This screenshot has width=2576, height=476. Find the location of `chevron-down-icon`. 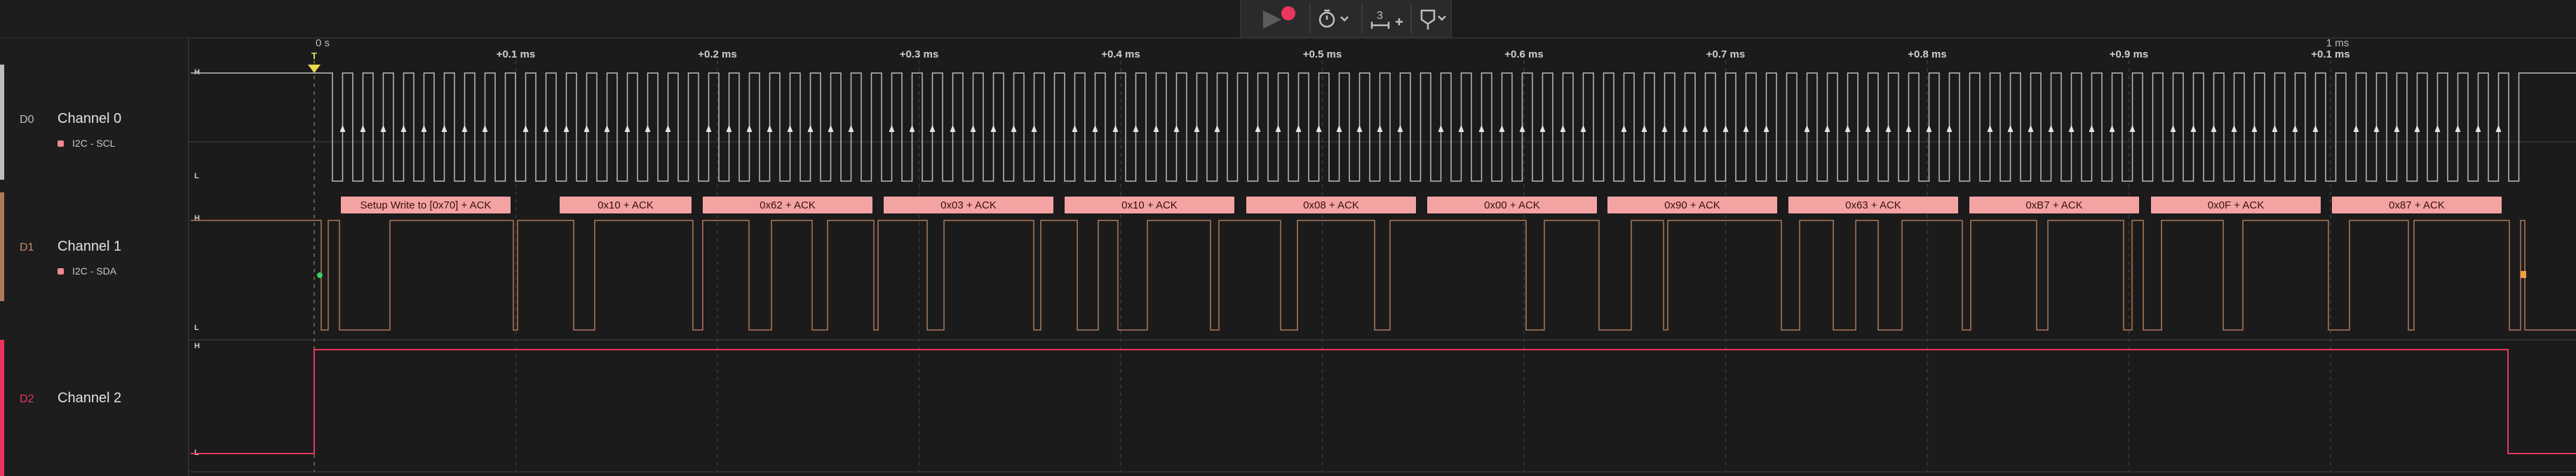

chevron-down-icon is located at coordinates (1344, 19).